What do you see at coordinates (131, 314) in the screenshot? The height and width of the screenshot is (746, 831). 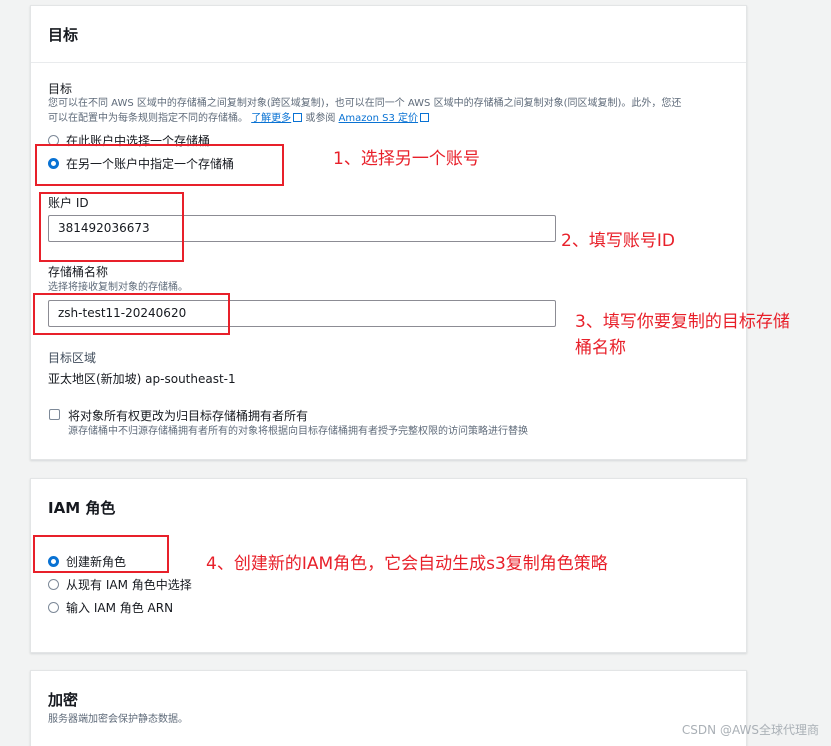 I see `annotation-box-bucket-name` at bounding box center [131, 314].